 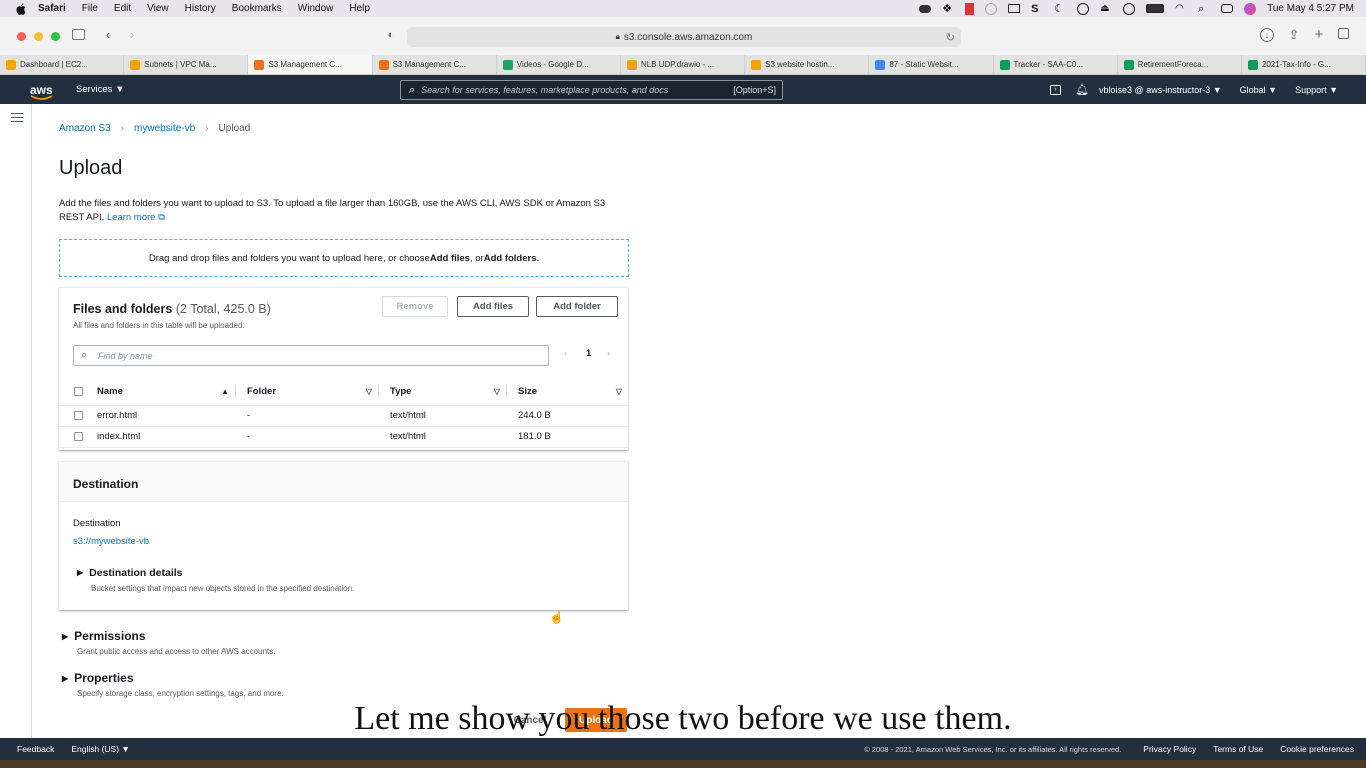 I want to click on control-center-icon, so click(x=1227, y=8).